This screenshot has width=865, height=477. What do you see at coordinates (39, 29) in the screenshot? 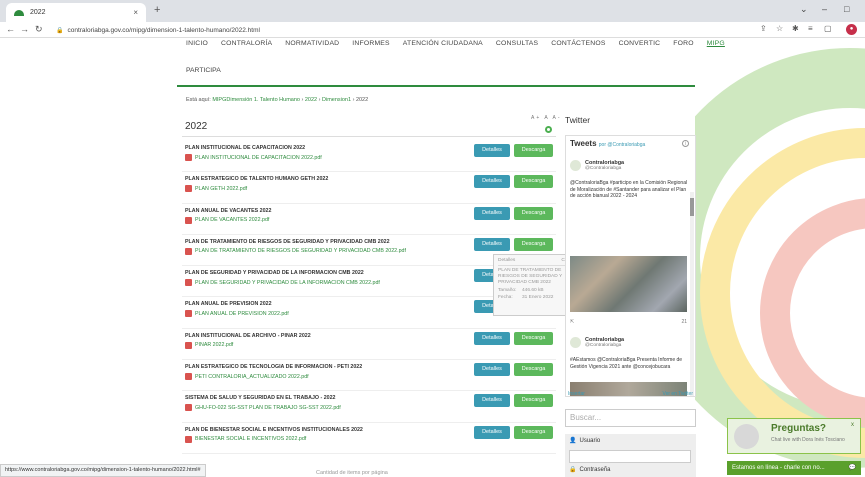
I see `reload-icon: ↻` at bounding box center [39, 29].